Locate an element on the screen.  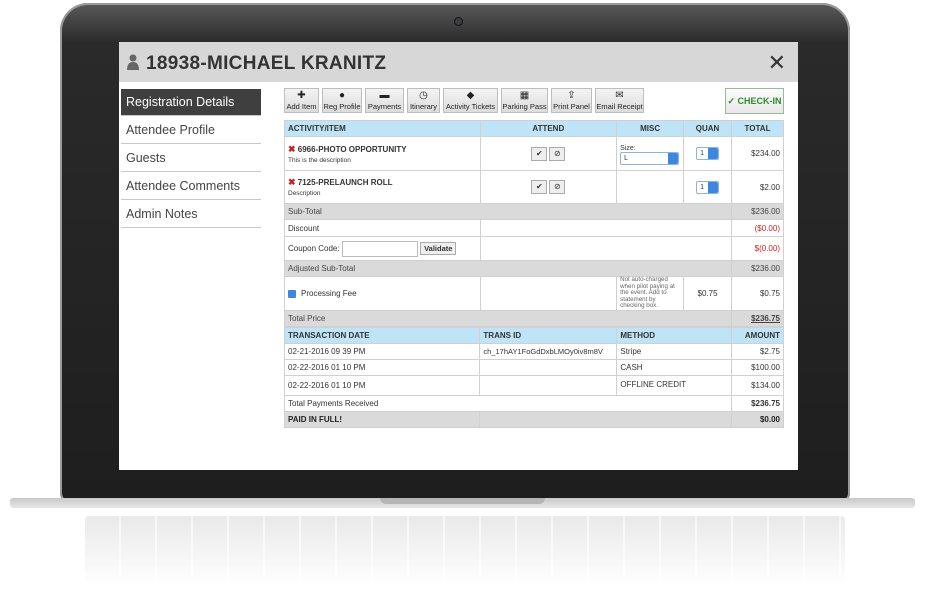
email-receipt-button: ✉ Email Receipt is located at coordinates (619, 100).